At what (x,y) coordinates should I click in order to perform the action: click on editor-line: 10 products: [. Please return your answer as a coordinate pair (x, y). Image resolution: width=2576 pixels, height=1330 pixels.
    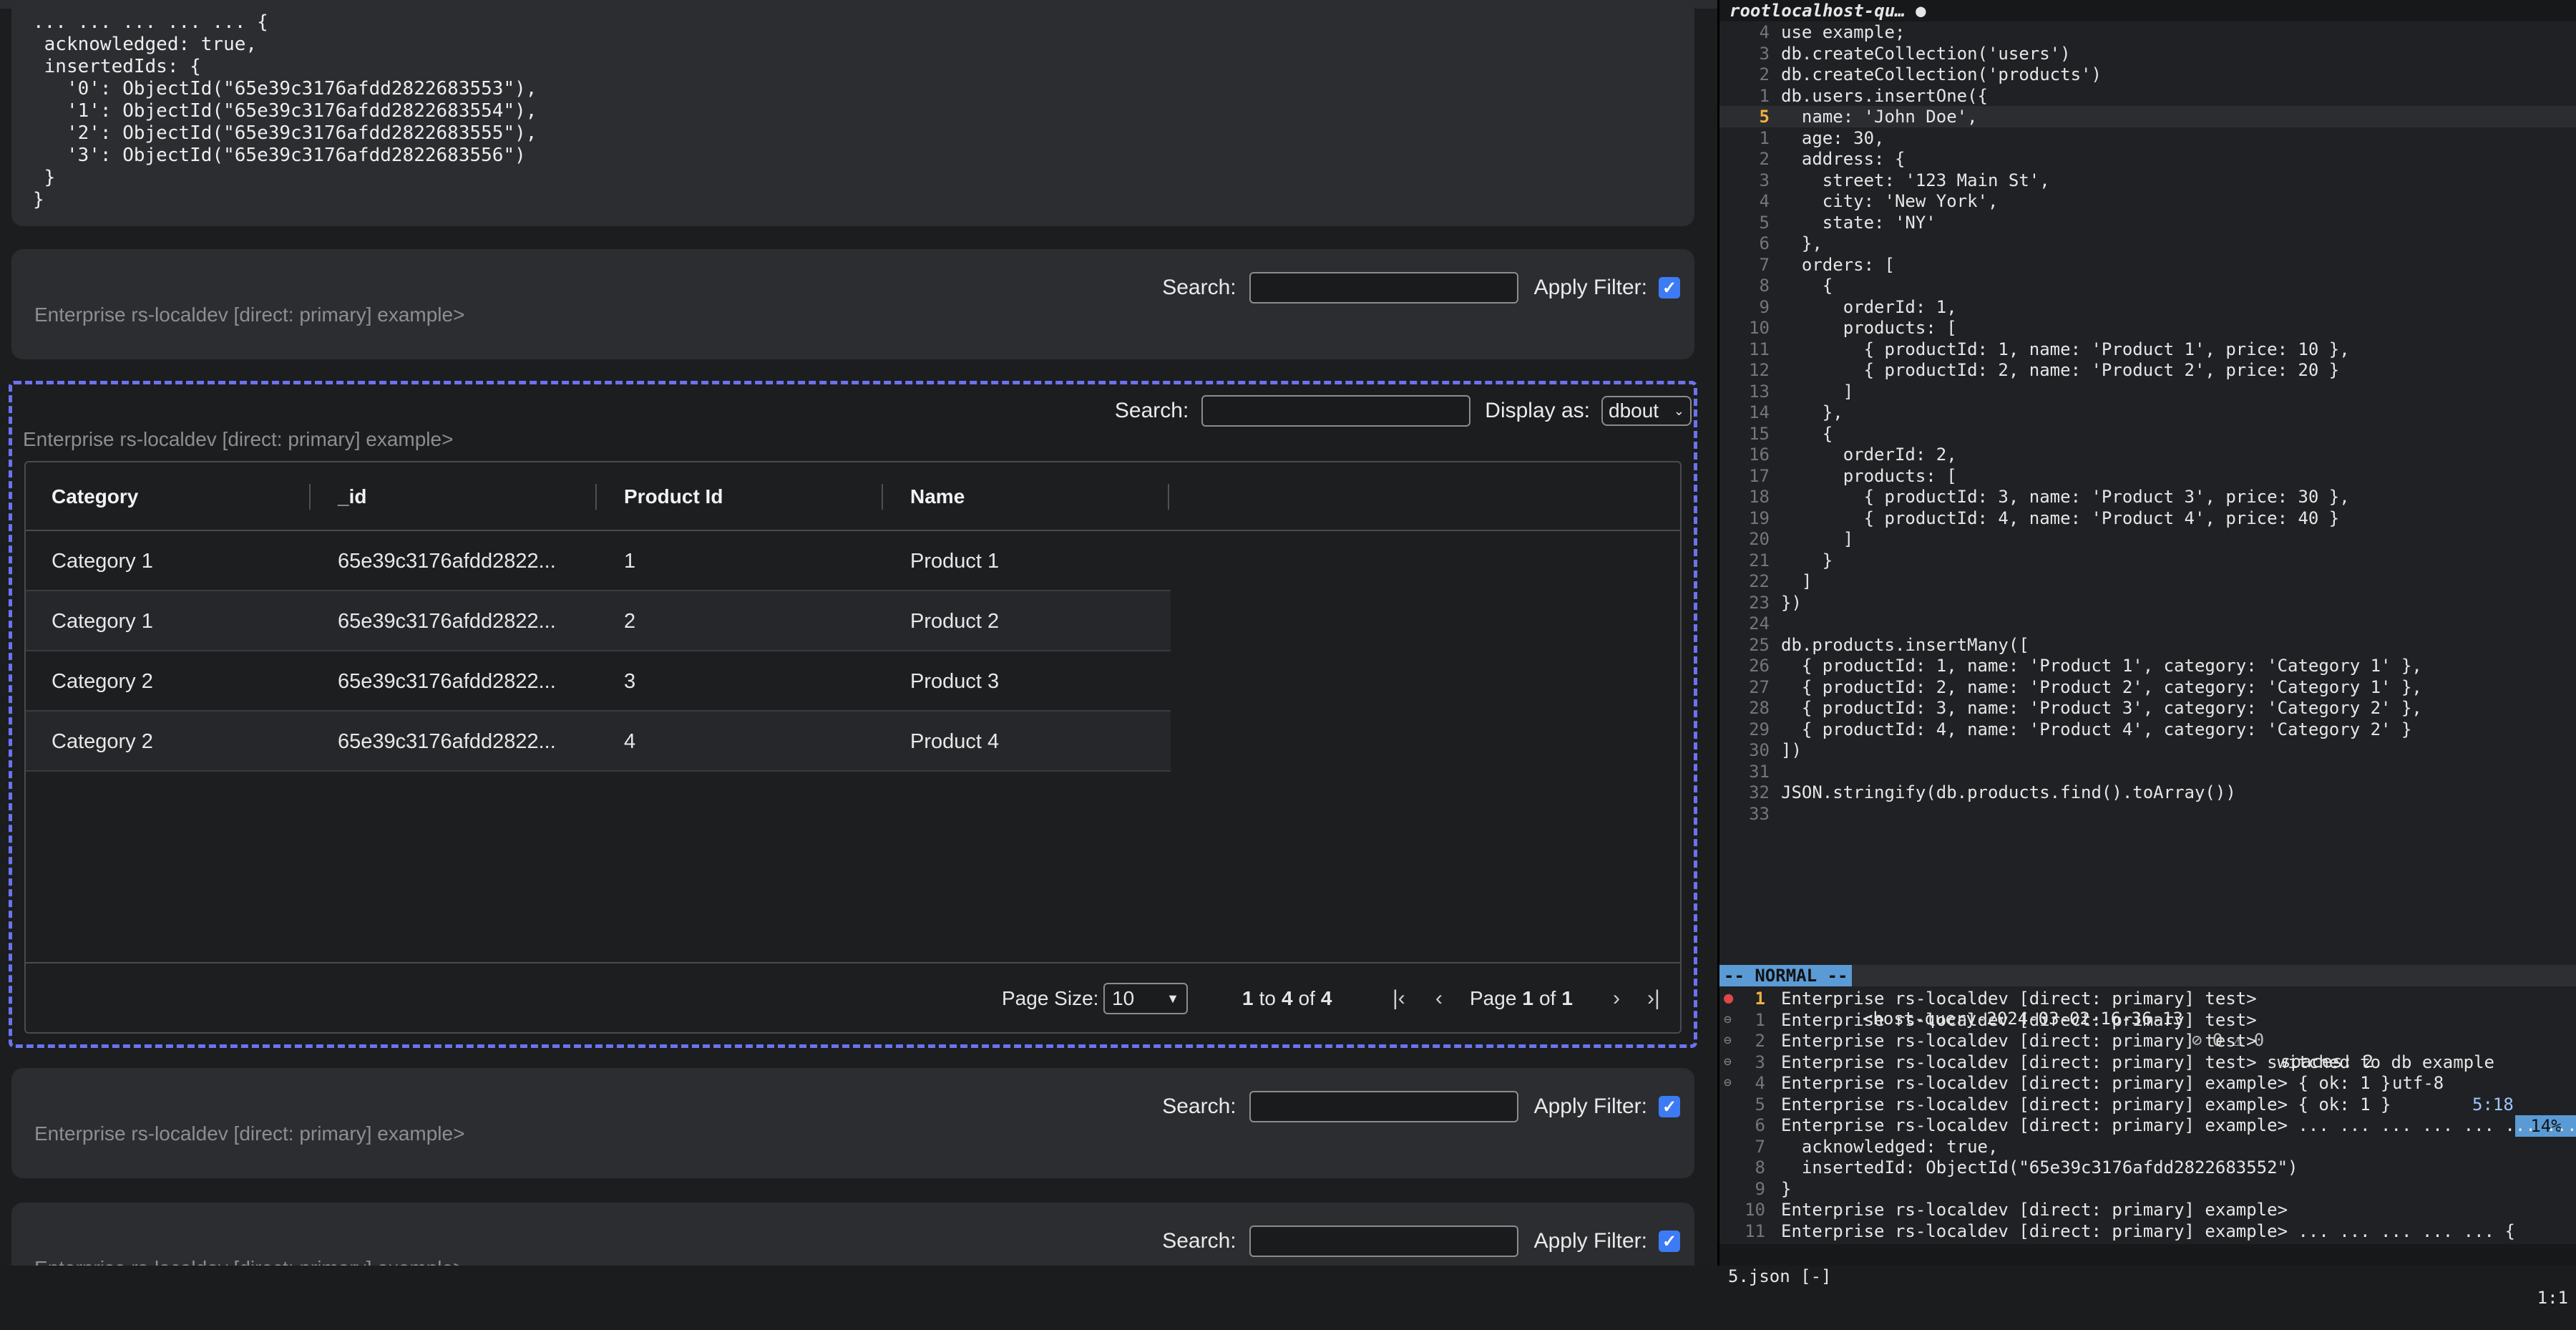
    Looking at the image, I should click on (2147, 328).